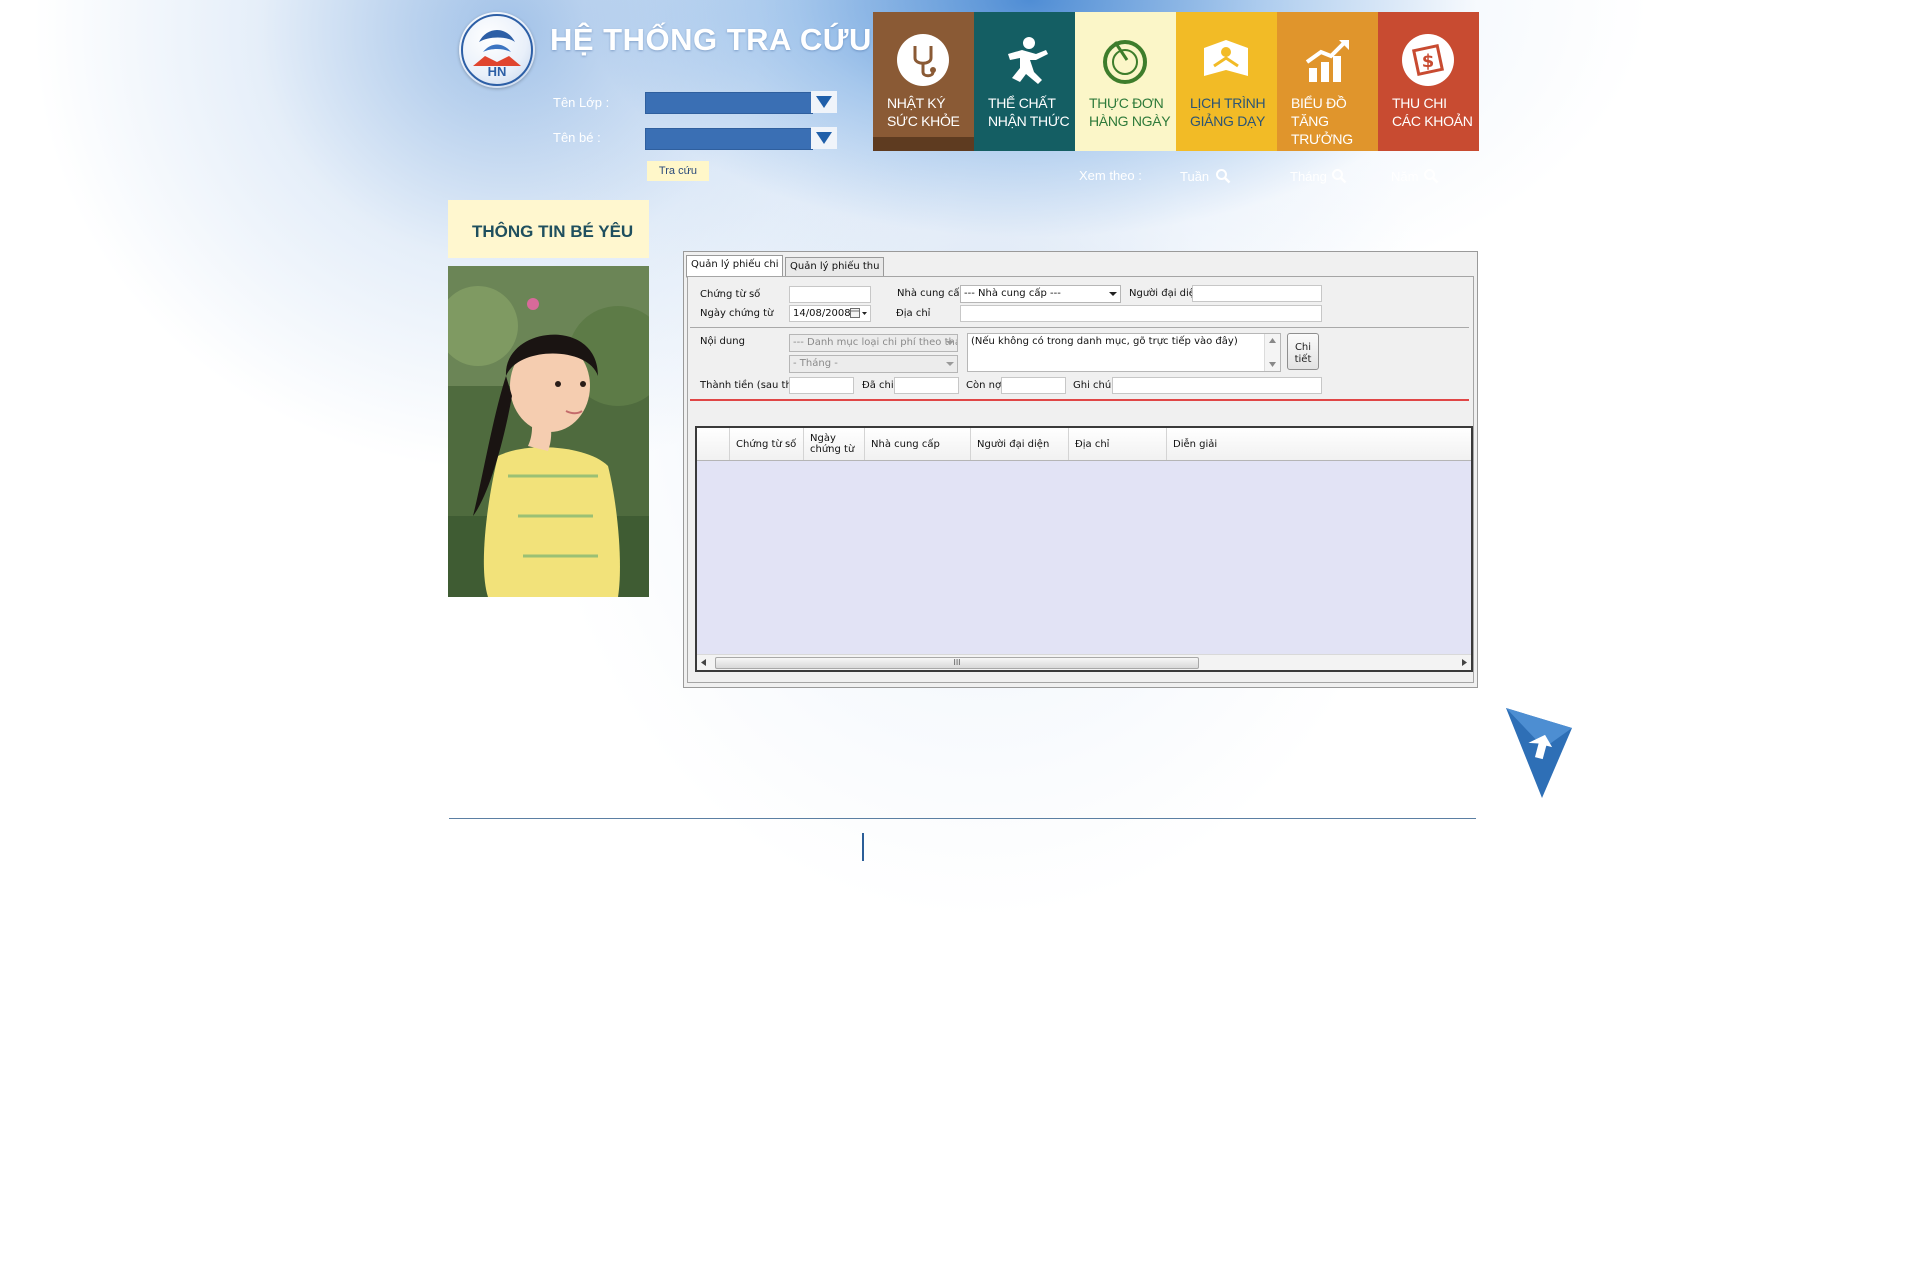 The image size is (1920, 1273). Describe the element at coordinates (1226, 58) in the screenshot. I see `teacher-book-icon` at that location.